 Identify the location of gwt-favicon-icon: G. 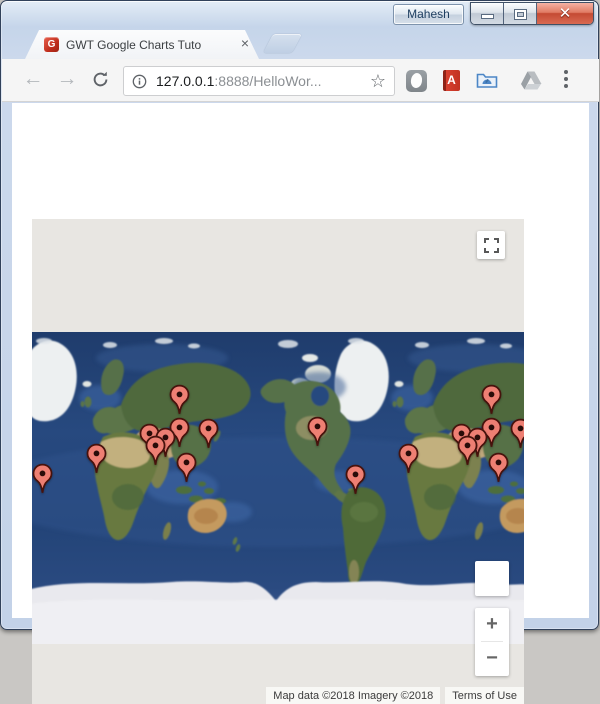
(51, 44).